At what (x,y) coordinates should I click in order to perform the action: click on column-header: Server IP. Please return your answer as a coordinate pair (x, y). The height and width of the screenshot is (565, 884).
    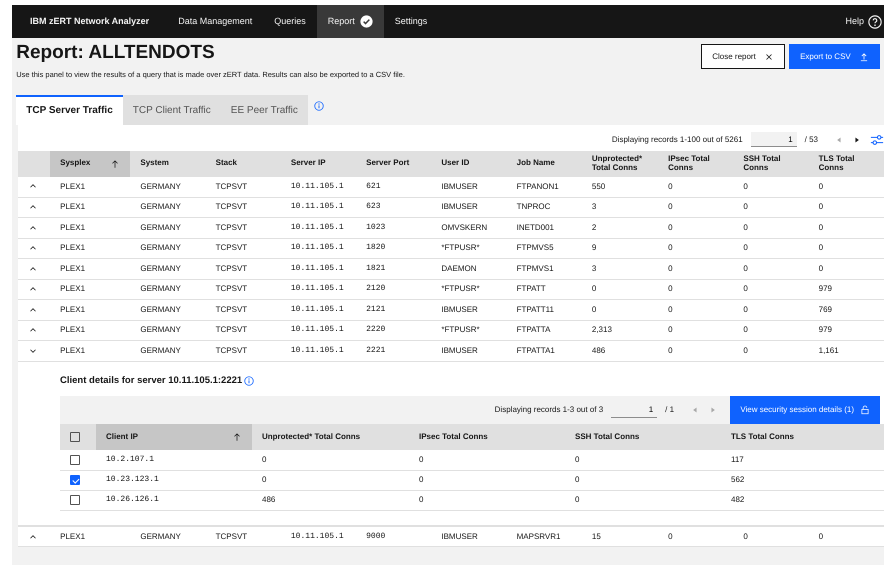
    Looking at the image, I should click on (318, 163).